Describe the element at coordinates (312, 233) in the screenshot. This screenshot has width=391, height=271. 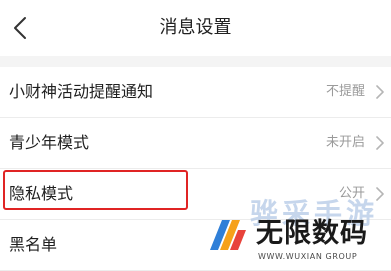
I see `watermark-title: 无限数码` at that location.